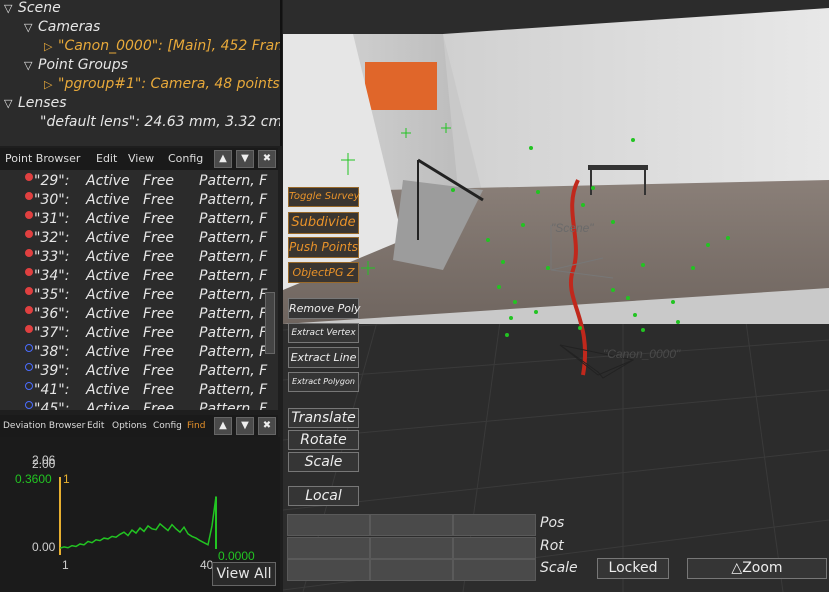 The height and width of the screenshot is (592, 829). What do you see at coordinates (42, 103) in the screenshot?
I see `tree-label-lenses: Lenses` at bounding box center [42, 103].